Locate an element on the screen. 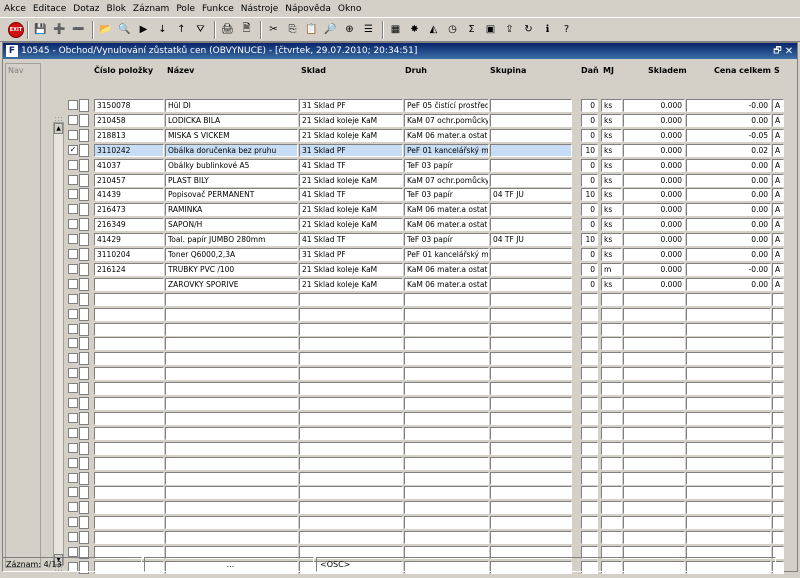 The height and width of the screenshot is (578, 800). cell-sklad: 31 Sklad PF is located at coordinates (351, 150).